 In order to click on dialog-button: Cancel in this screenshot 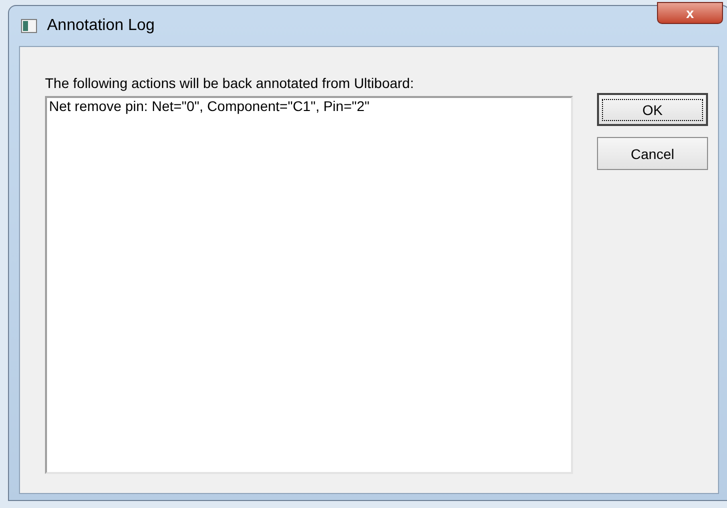, I will do `click(652, 153)`.